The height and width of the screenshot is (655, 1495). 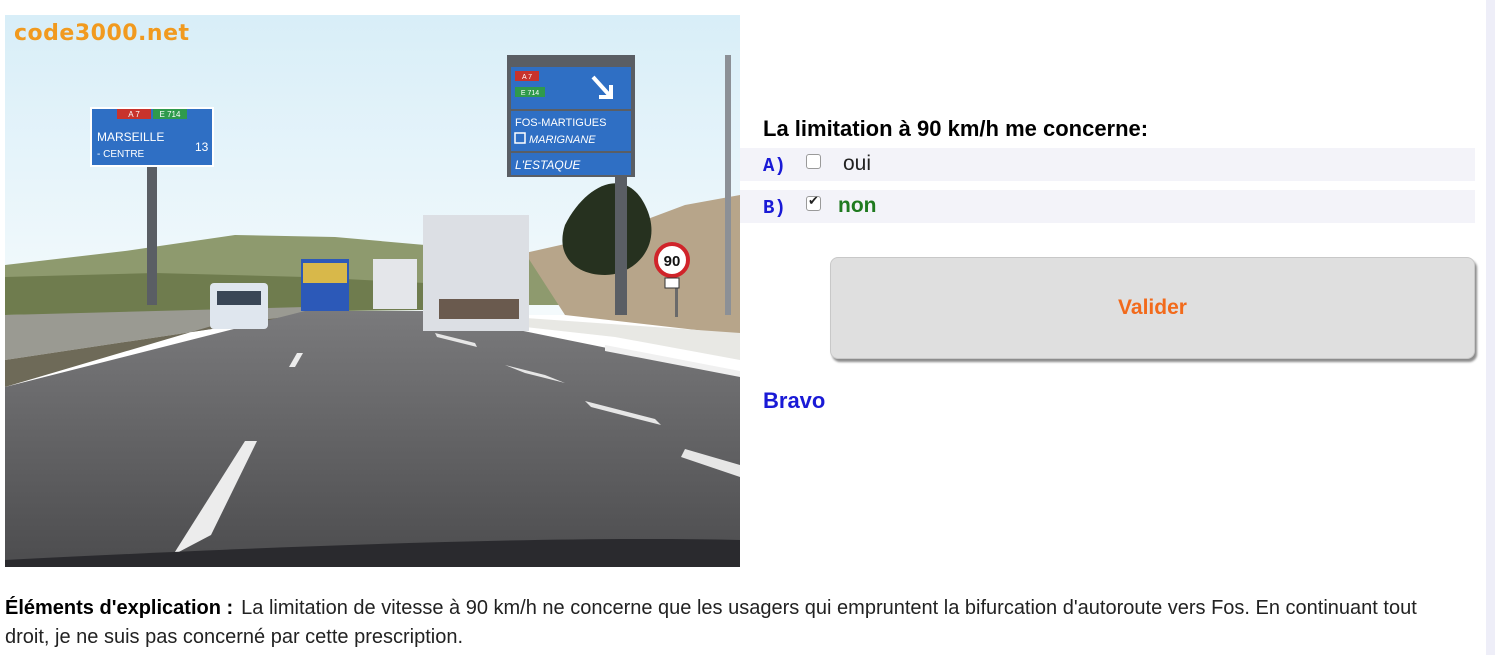 I want to click on validate-button: Valider, so click(x=1152, y=308).